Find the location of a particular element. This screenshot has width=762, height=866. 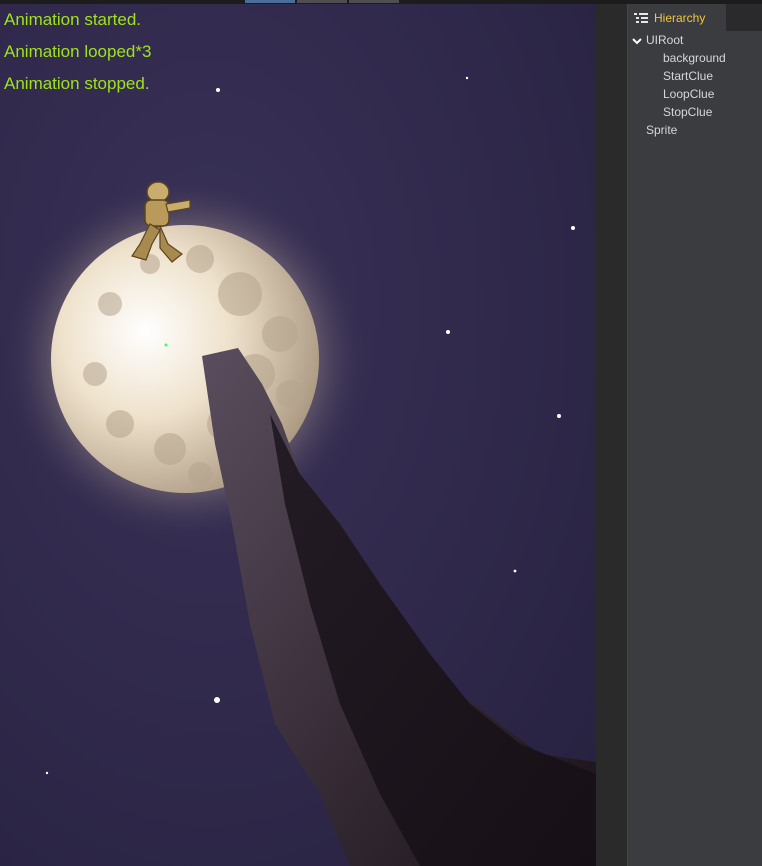

tree-node-sprite: Sprite is located at coordinates (661, 130).